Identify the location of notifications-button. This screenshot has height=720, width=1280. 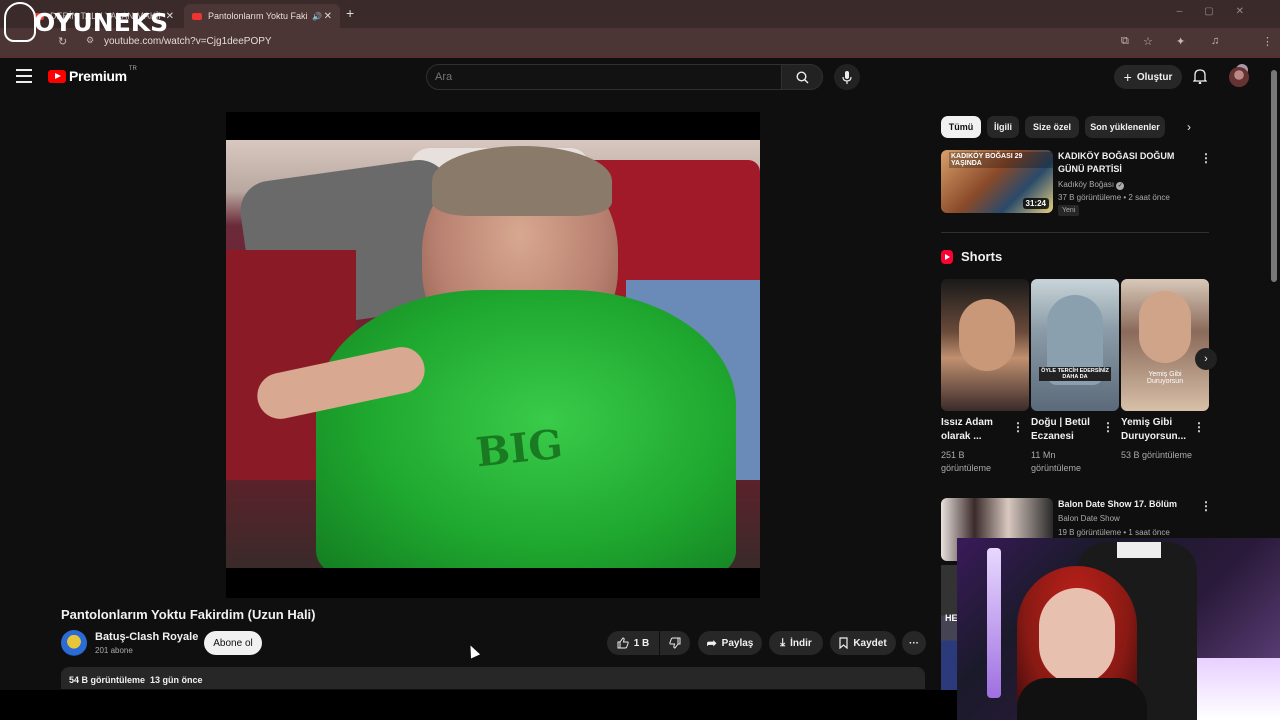
(1200, 78).